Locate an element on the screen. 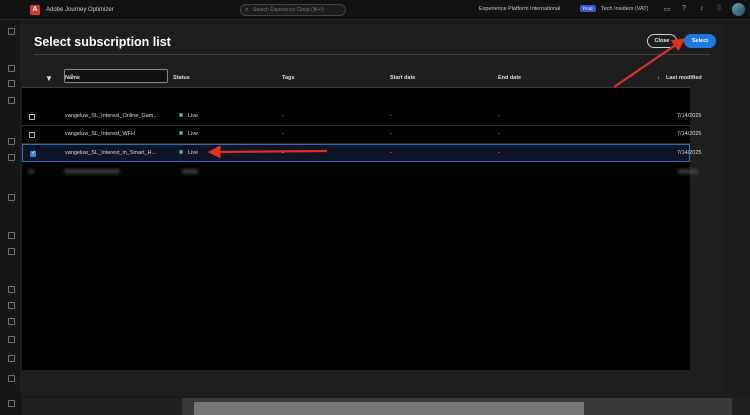 Image resolution: width=750 pixels, height=415 pixels. app-title: Adobe Journey Optimizer is located at coordinates (80, 10).